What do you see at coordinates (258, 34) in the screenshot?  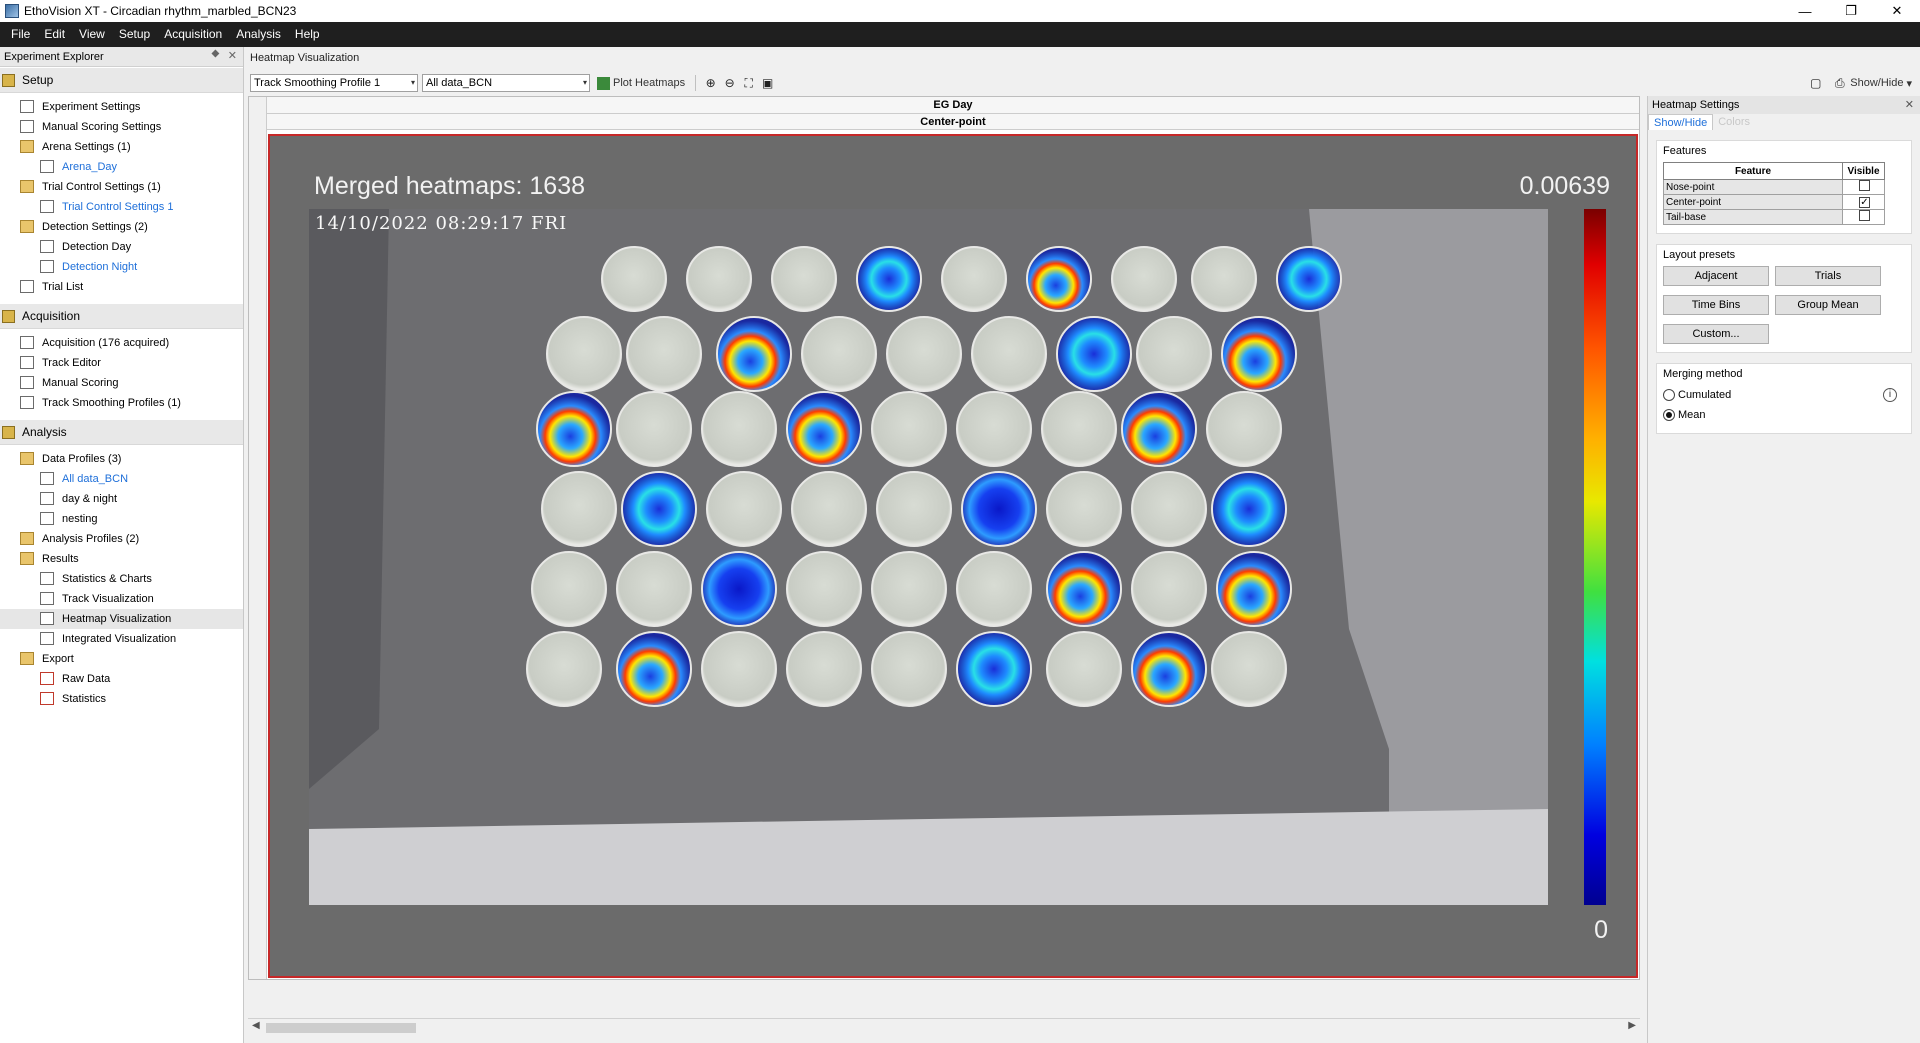 I see `menu-analysis: Analysis` at bounding box center [258, 34].